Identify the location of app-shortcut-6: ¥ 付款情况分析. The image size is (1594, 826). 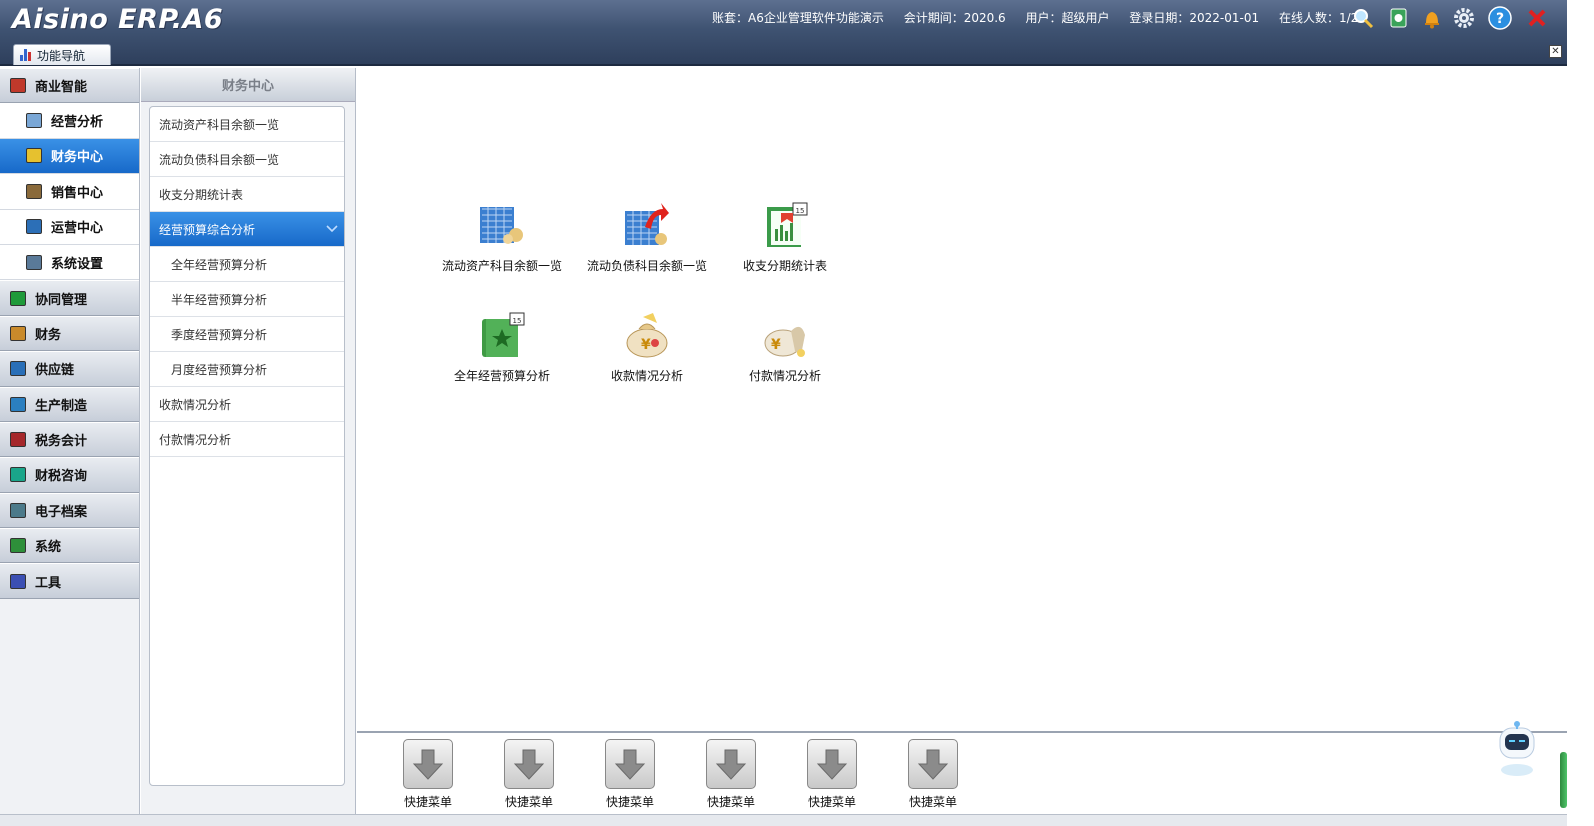
(785, 347).